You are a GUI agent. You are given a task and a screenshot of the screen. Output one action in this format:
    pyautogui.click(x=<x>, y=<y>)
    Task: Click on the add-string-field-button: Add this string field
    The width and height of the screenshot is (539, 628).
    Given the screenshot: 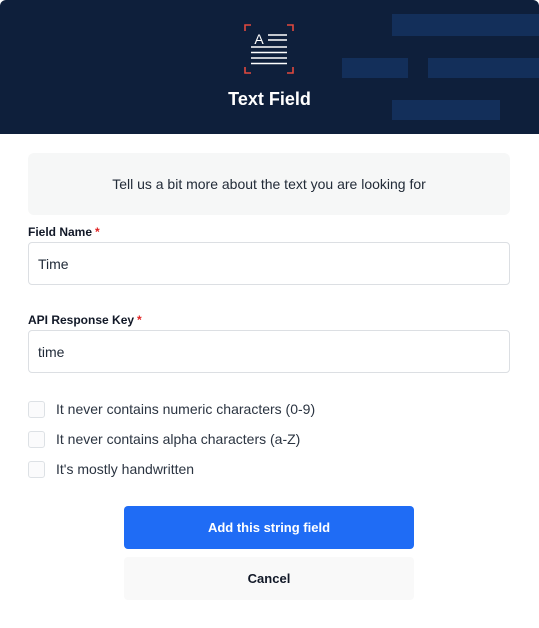 What is the action you would take?
    pyautogui.click(x=269, y=527)
    